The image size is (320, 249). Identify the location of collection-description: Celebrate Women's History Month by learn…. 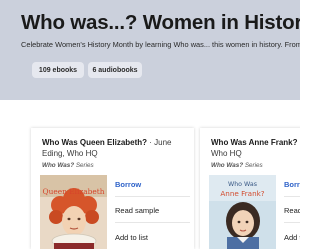
(160, 44).